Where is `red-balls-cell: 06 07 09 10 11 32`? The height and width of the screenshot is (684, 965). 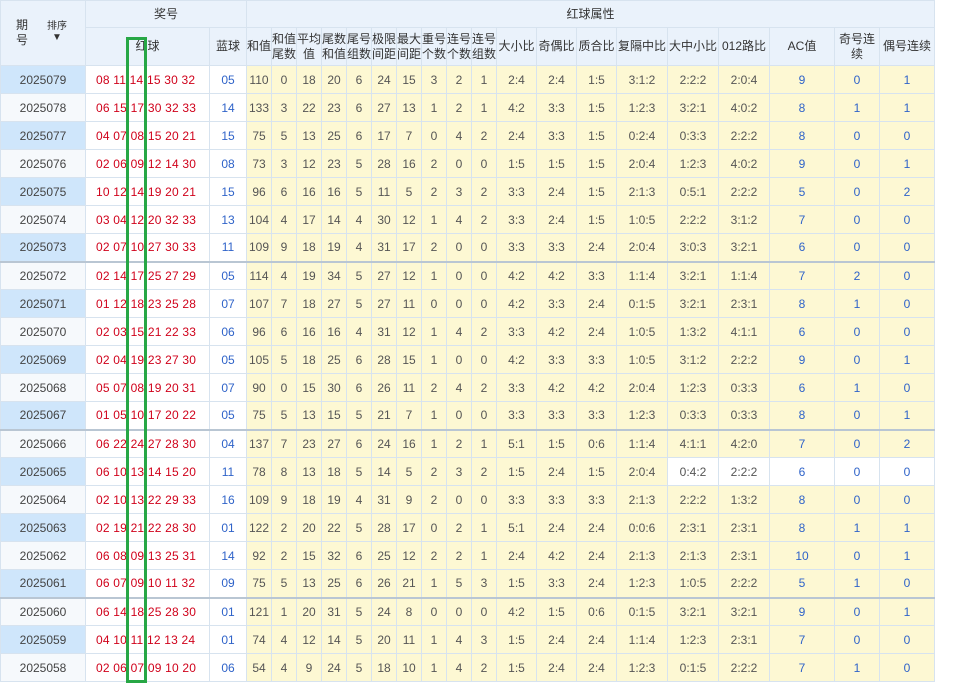
red-balls-cell: 06 07 09 10 11 32 is located at coordinates (147, 583).